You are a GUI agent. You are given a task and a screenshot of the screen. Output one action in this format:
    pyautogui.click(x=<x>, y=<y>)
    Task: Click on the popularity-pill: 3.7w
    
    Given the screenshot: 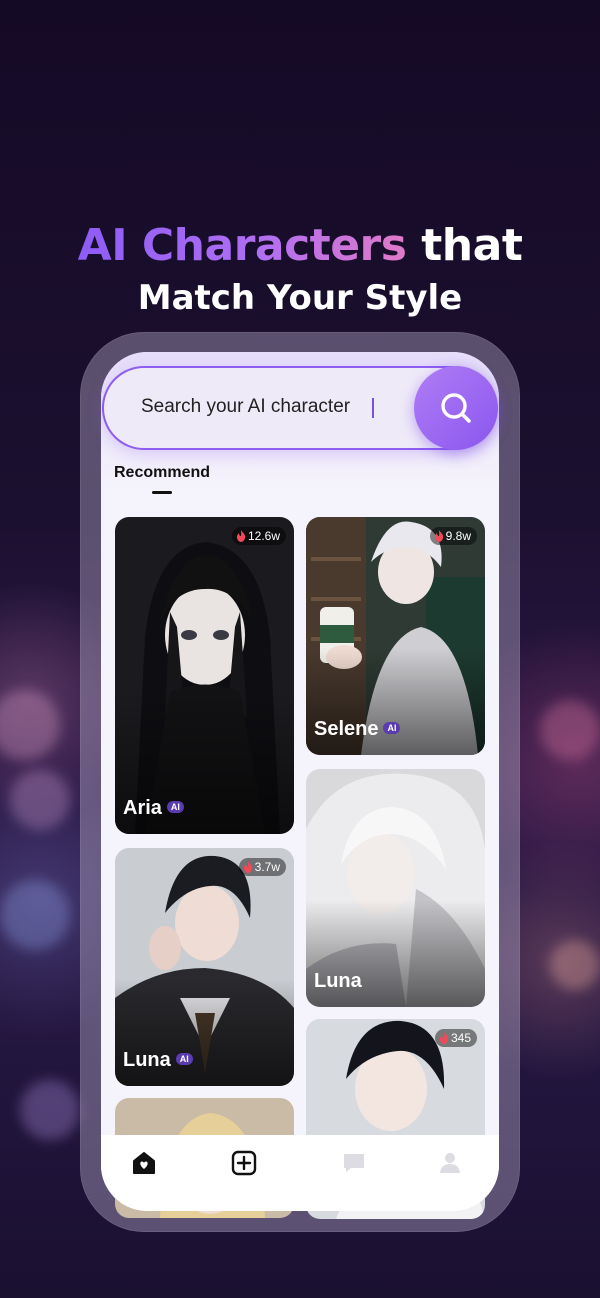 What is the action you would take?
    pyautogui.click(x=262, y=867)
    